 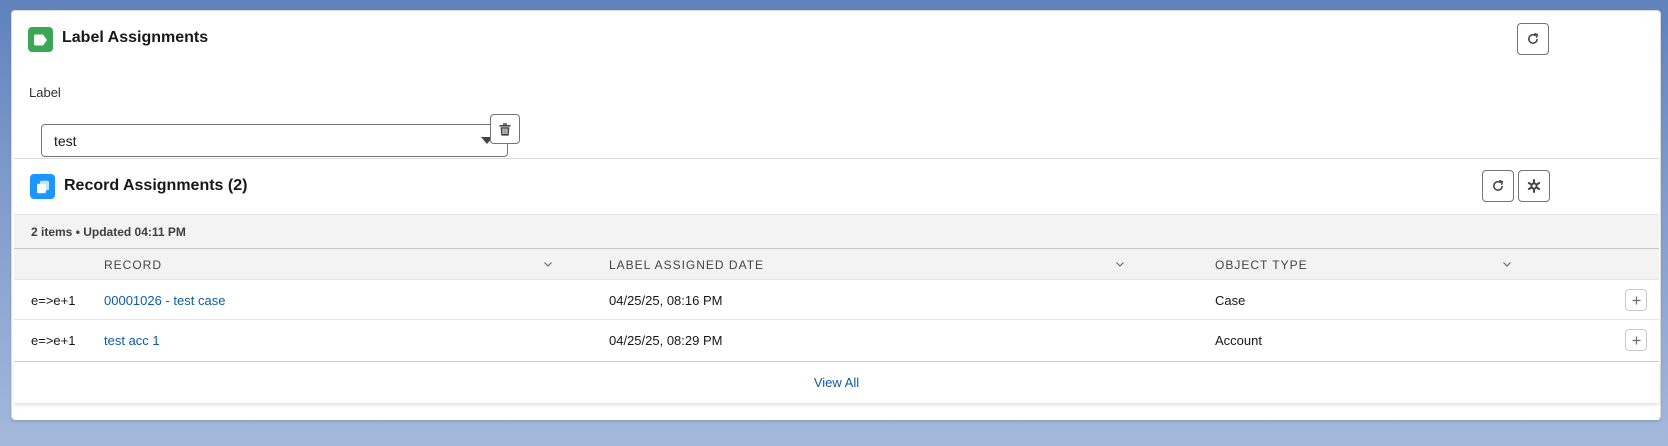 What do you see at coordinates (42, 186) in the screenshot?
I see `copy-records-icon` at bounding box center [42, 186].